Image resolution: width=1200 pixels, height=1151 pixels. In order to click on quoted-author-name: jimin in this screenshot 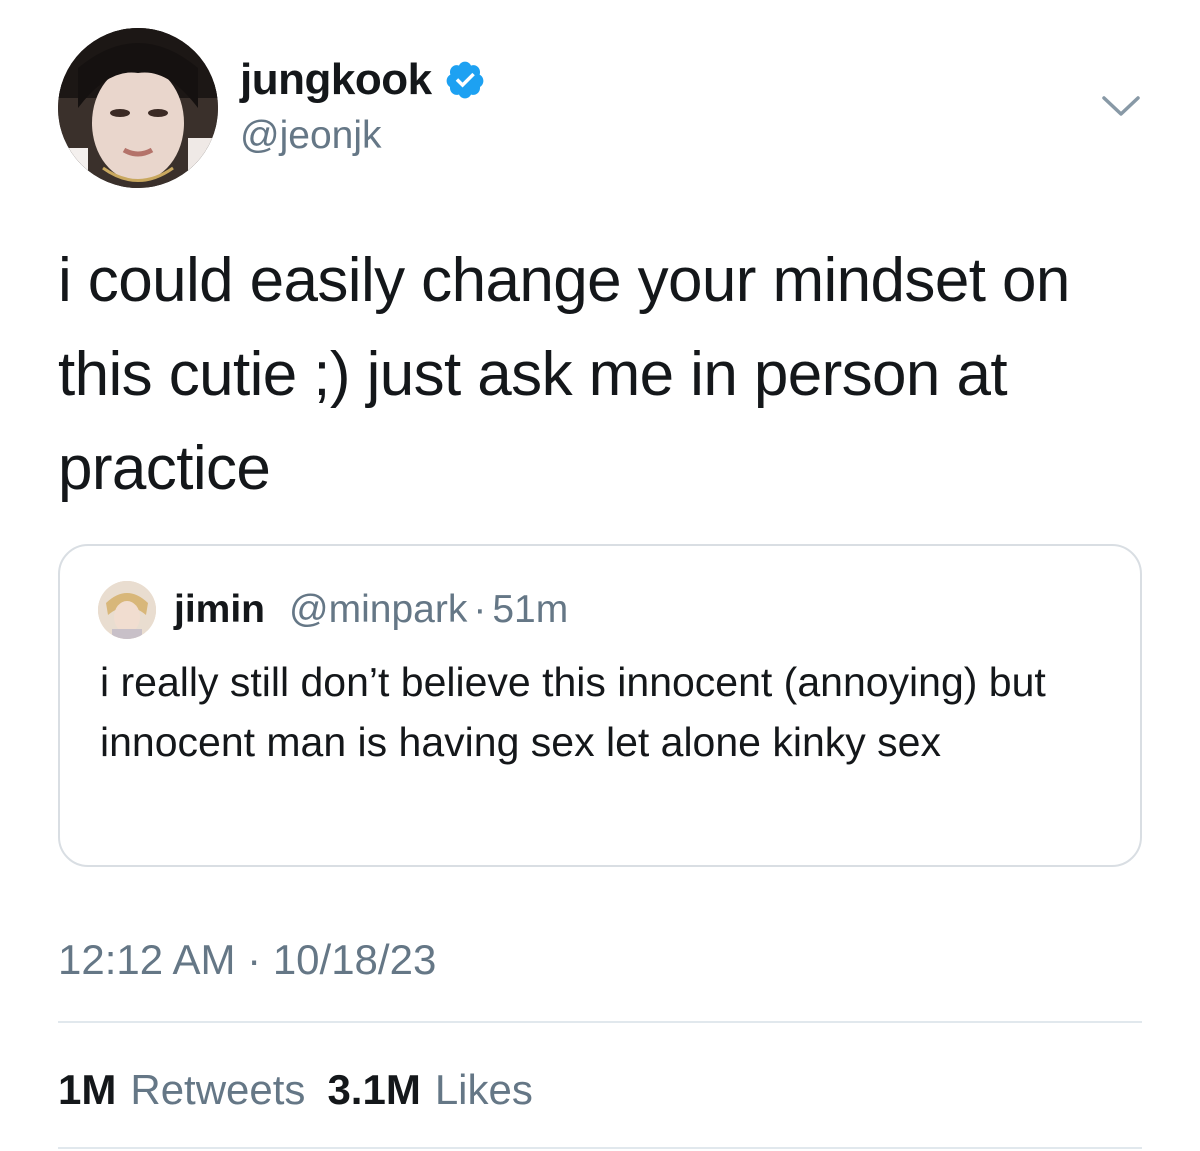, I will do `click(220, 609)`.